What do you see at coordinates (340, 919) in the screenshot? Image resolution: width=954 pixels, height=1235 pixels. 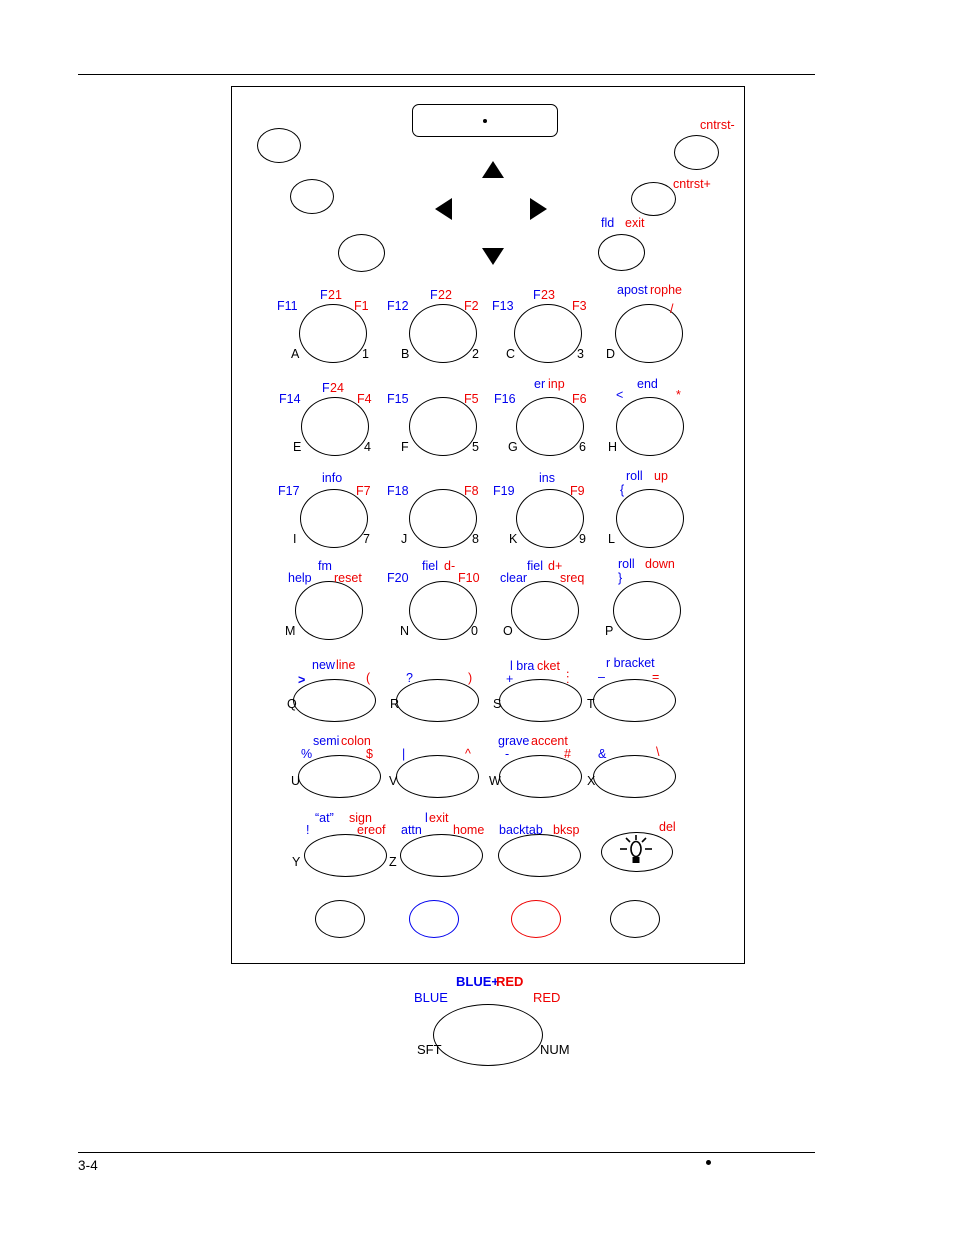 I see `shift-key` at bounding box center [340, 919].